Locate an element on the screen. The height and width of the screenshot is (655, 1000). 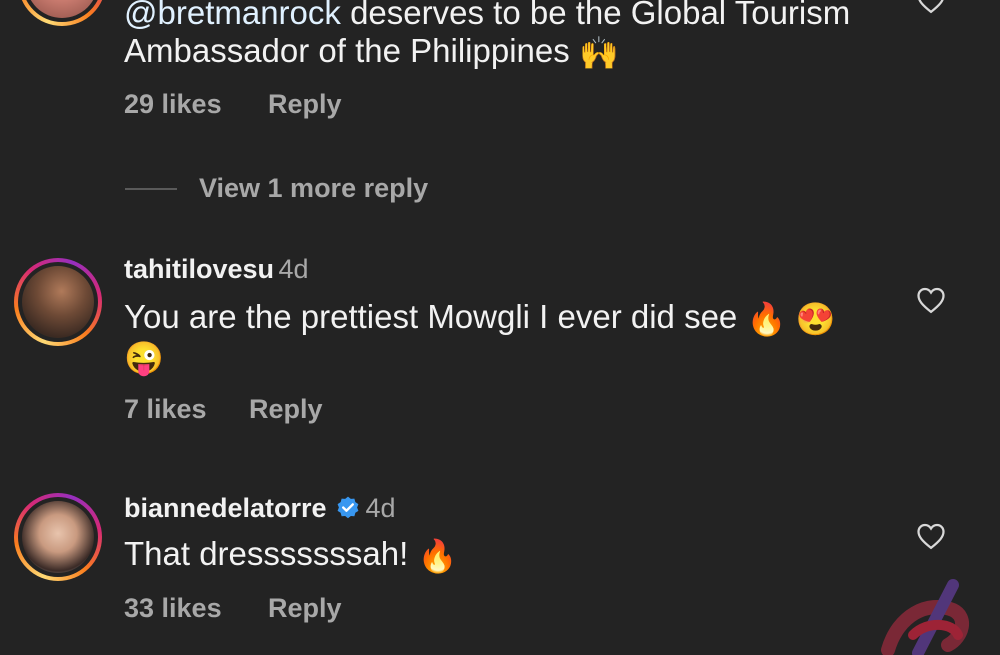
comment-text-line: Ambassador of the Philippines 🙌 is located at coordinates (371, 51).